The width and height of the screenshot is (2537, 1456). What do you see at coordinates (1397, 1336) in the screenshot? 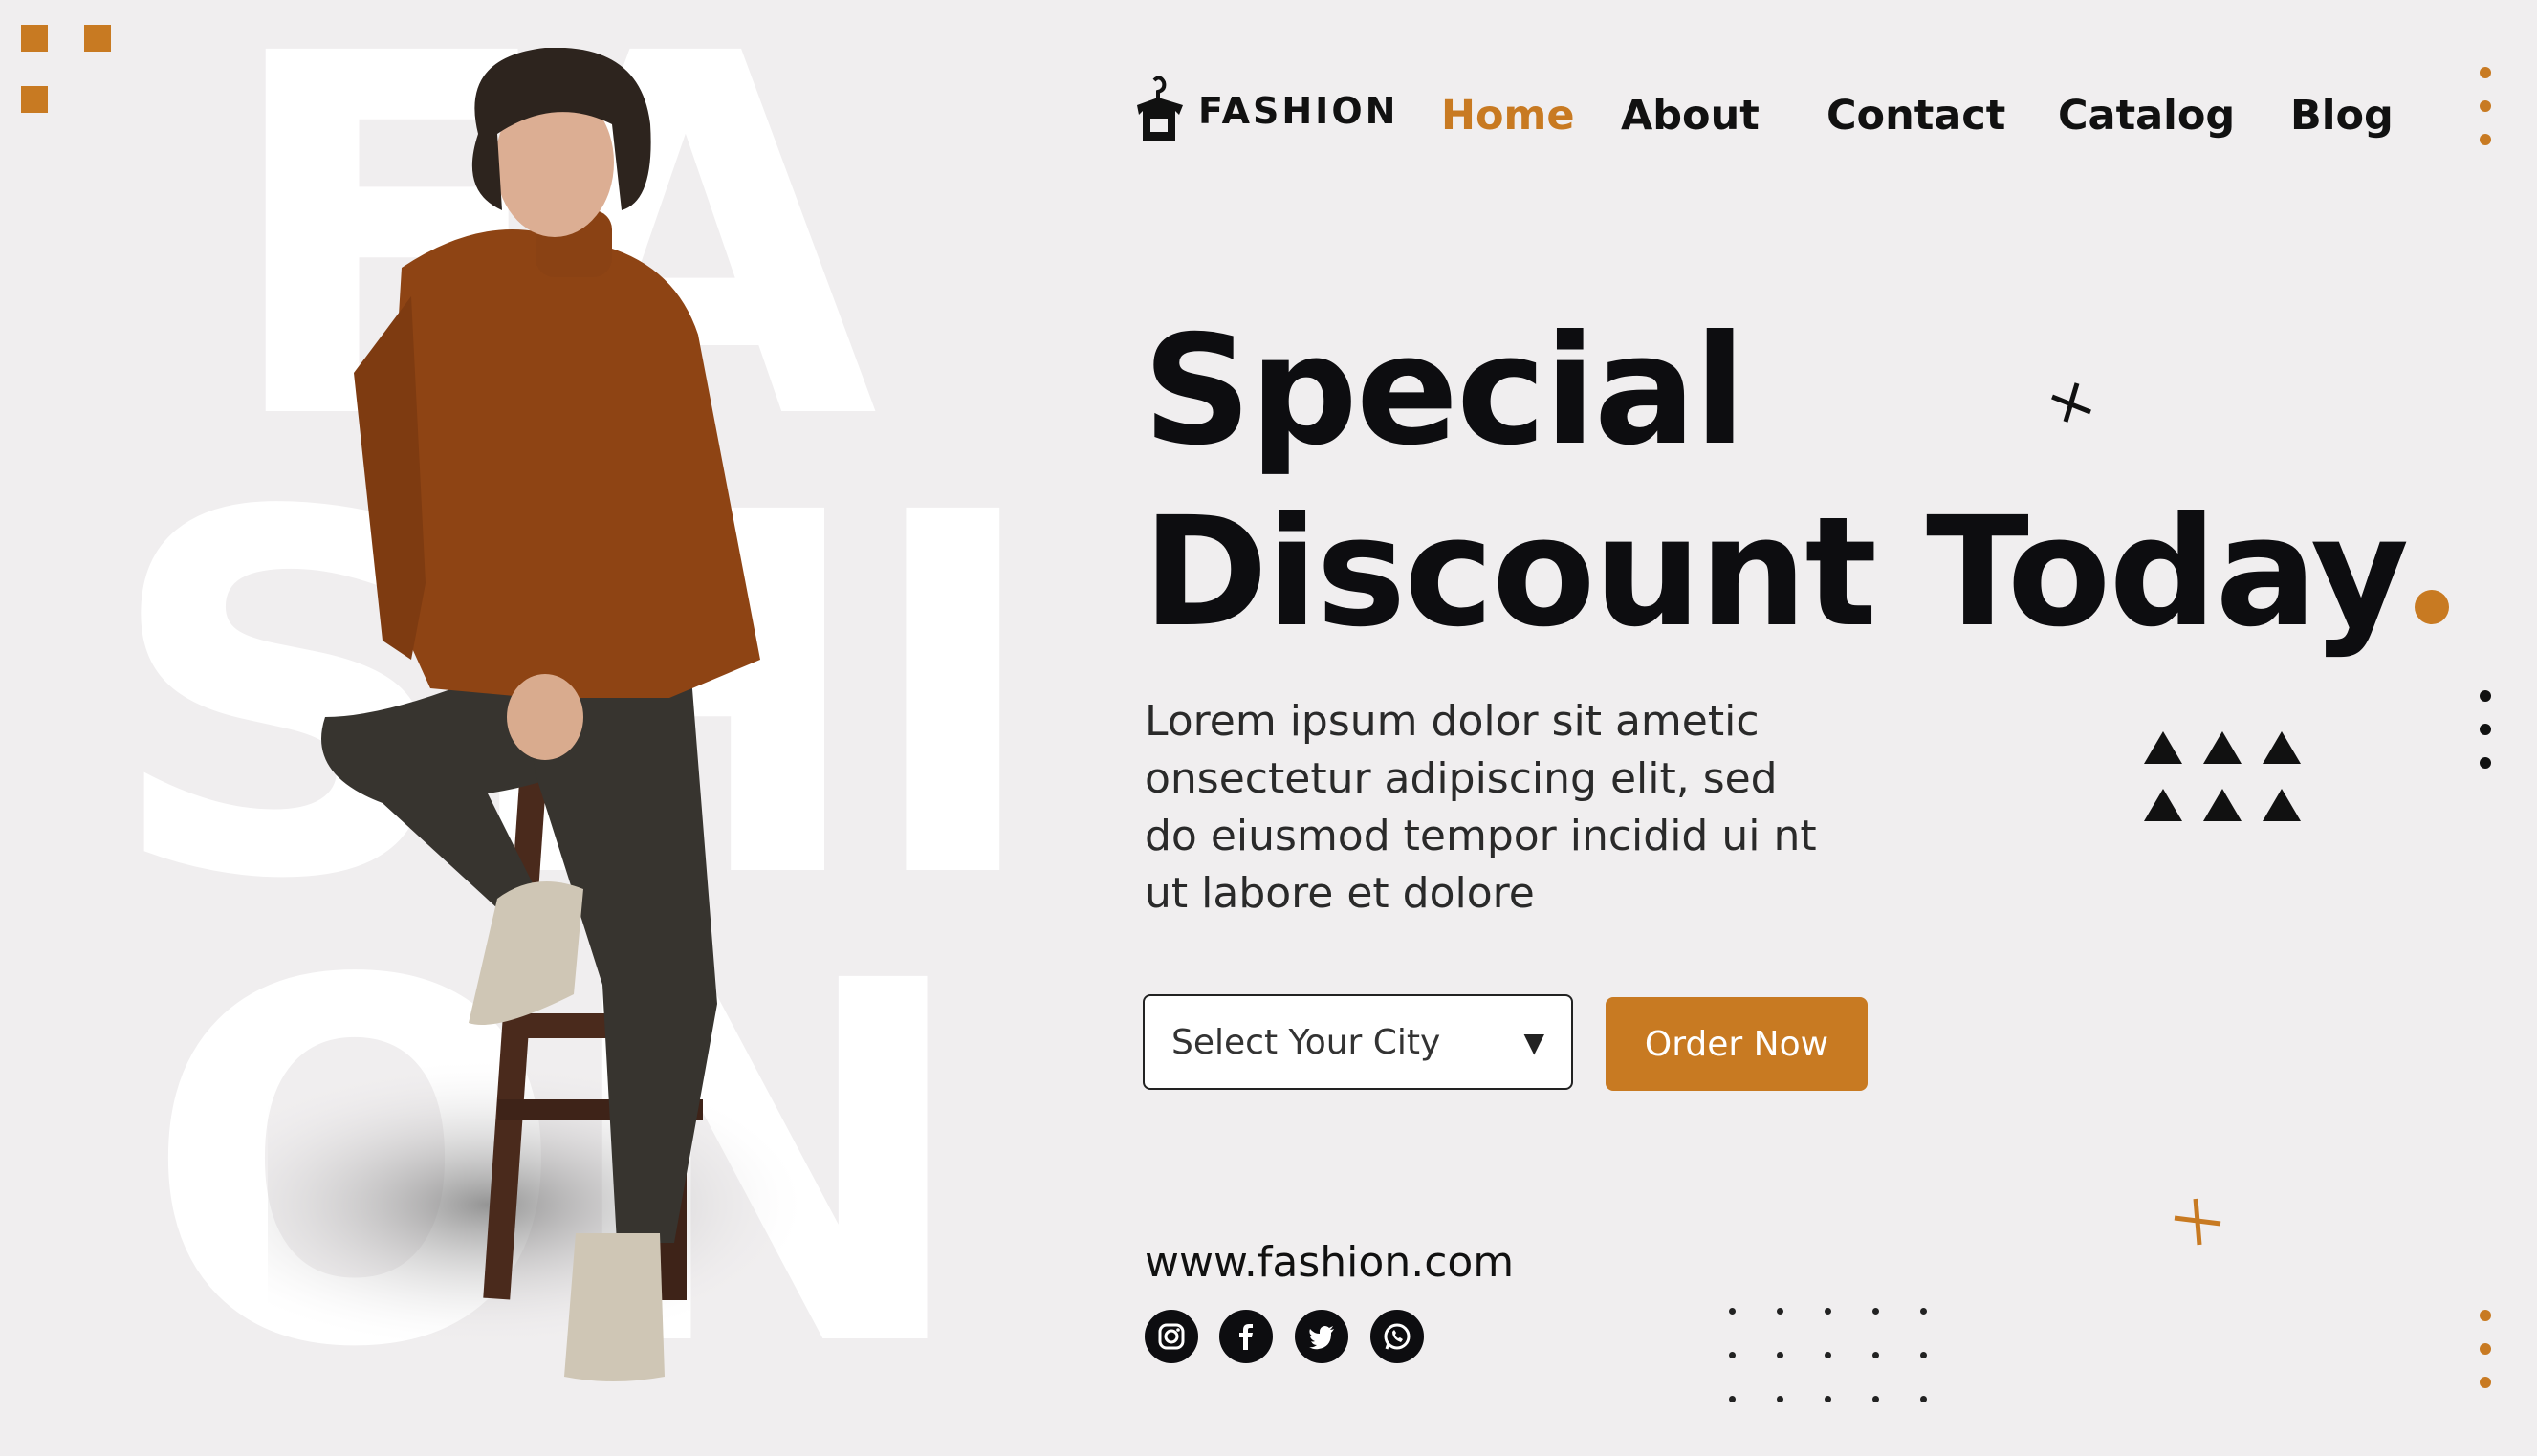
I see `whatsapp-icon` at bounding box center [1397, 1336].